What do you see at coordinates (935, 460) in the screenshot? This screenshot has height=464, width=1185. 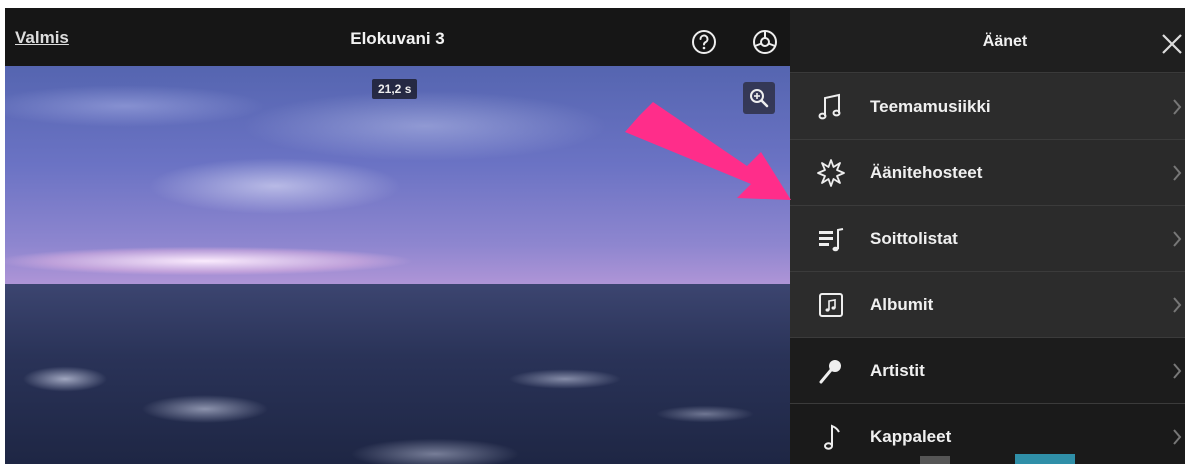 I see `toolbar-fragment` at bounding box center [935, 460].